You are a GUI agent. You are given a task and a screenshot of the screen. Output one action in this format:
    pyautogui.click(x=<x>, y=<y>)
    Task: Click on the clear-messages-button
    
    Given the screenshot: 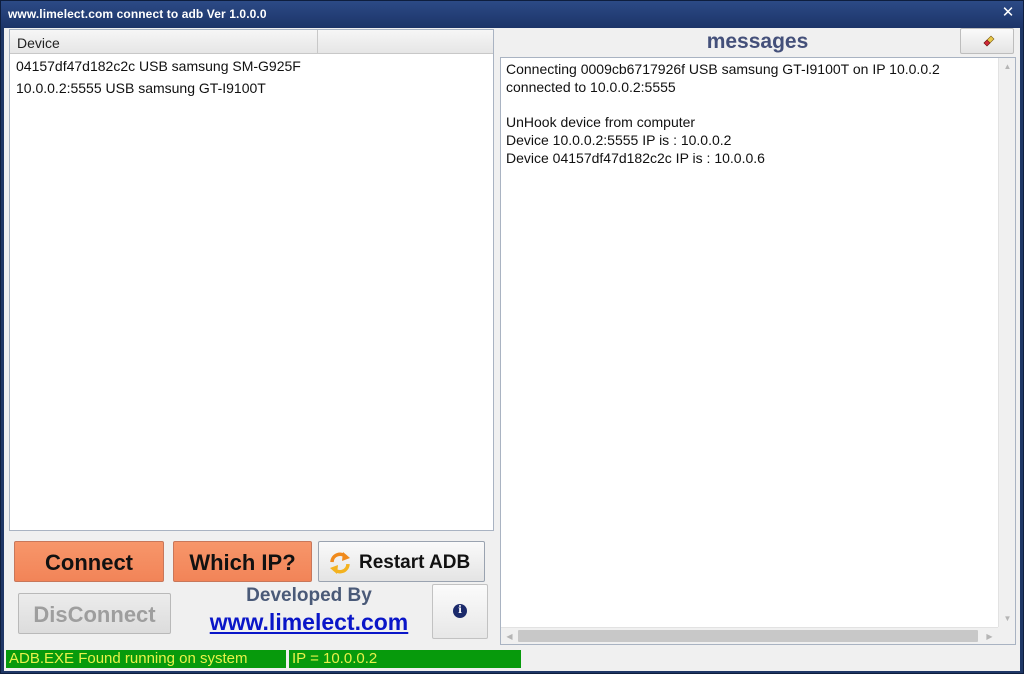 What is the action you would take?
    pyautogui.click(x=987, y=41)
    